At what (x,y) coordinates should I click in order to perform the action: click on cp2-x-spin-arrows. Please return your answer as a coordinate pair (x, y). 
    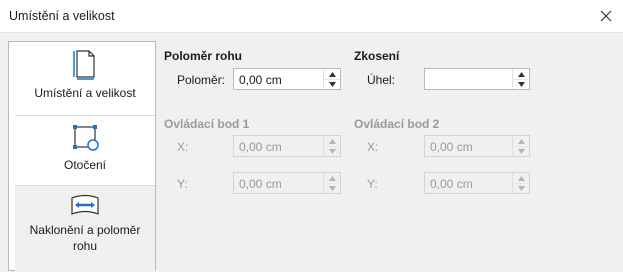
    Looking at the image, I should click on (520, 146).